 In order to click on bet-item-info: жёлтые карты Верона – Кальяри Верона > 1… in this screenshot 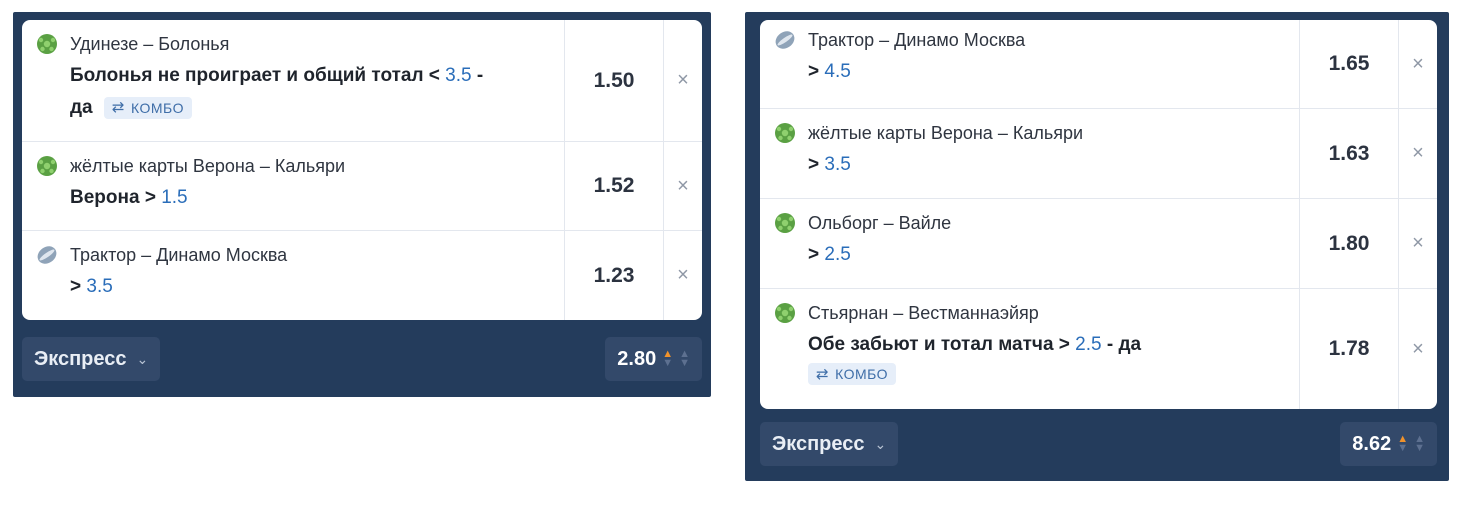, I will do `click(293, 186)`.